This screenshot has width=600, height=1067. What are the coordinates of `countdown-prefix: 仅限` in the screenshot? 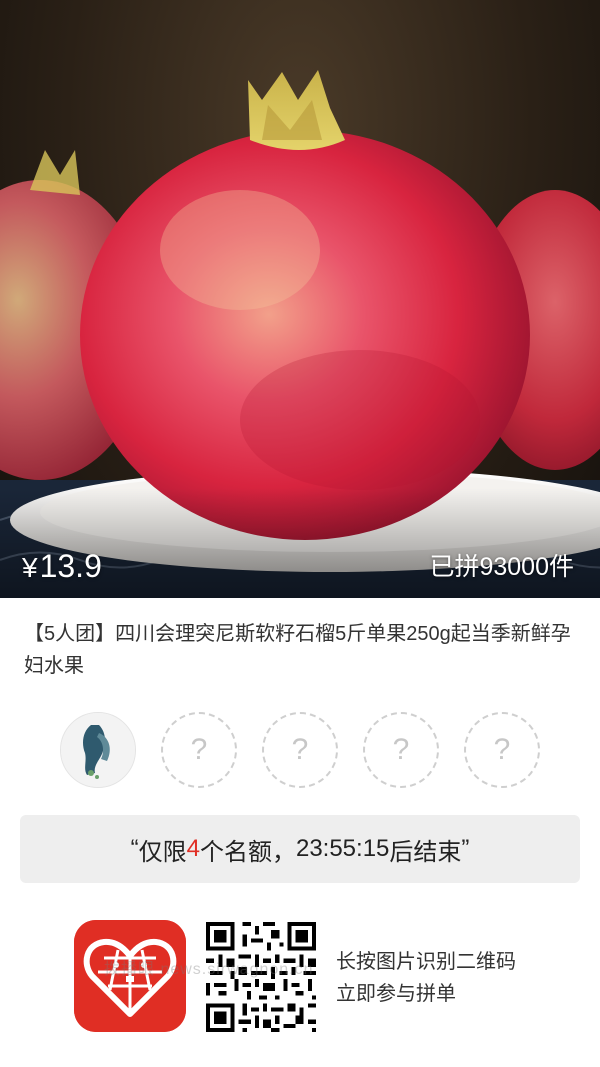 It's located at (162, 852).